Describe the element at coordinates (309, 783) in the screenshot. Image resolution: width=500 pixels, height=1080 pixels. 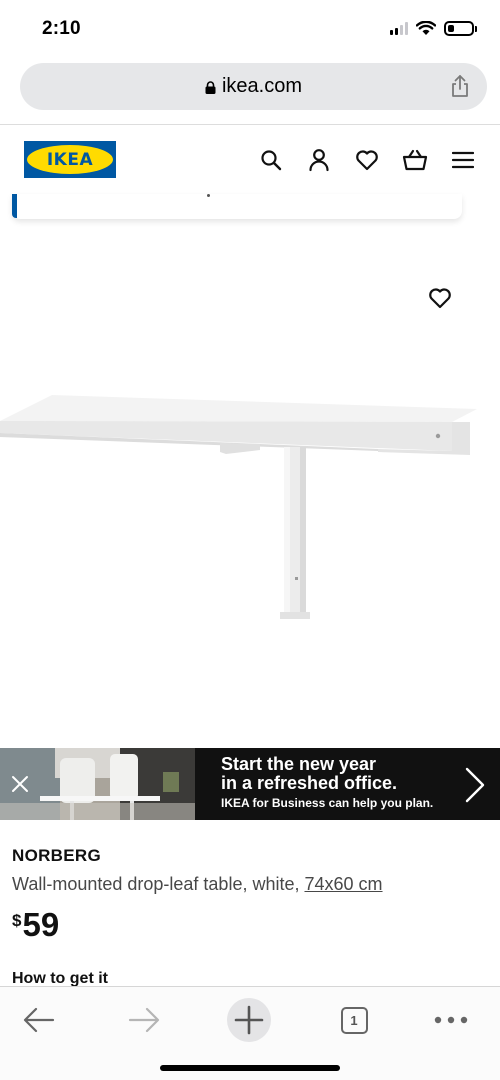
I see `banner-title-line2: in a refreshed office.` at that location.